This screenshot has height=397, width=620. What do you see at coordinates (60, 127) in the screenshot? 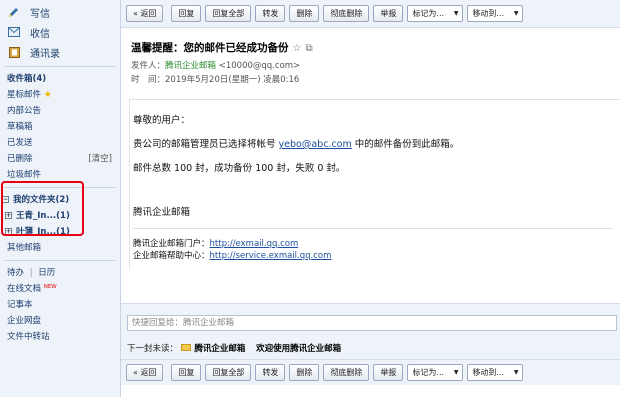
I see `sidebar-item-drafts: 草稿箱` at bounding box center [60, 127].